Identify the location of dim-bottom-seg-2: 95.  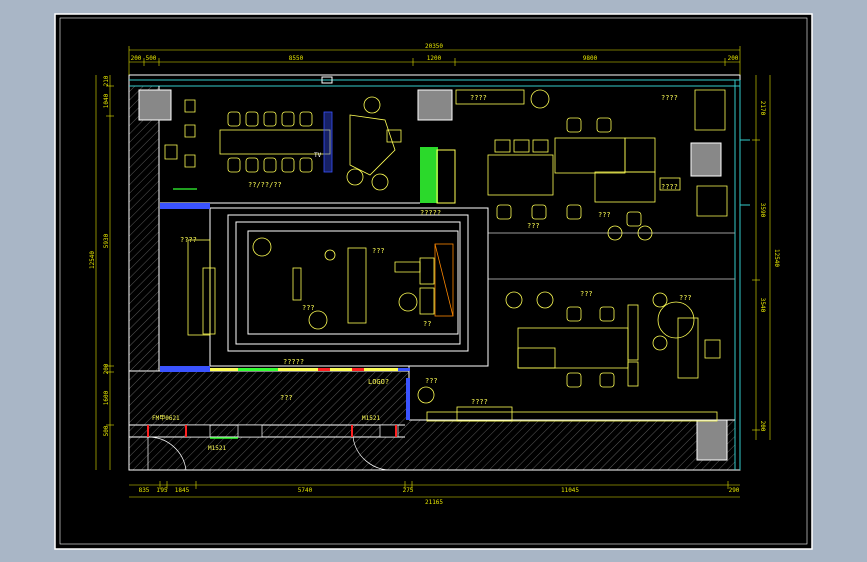
(164, 490).